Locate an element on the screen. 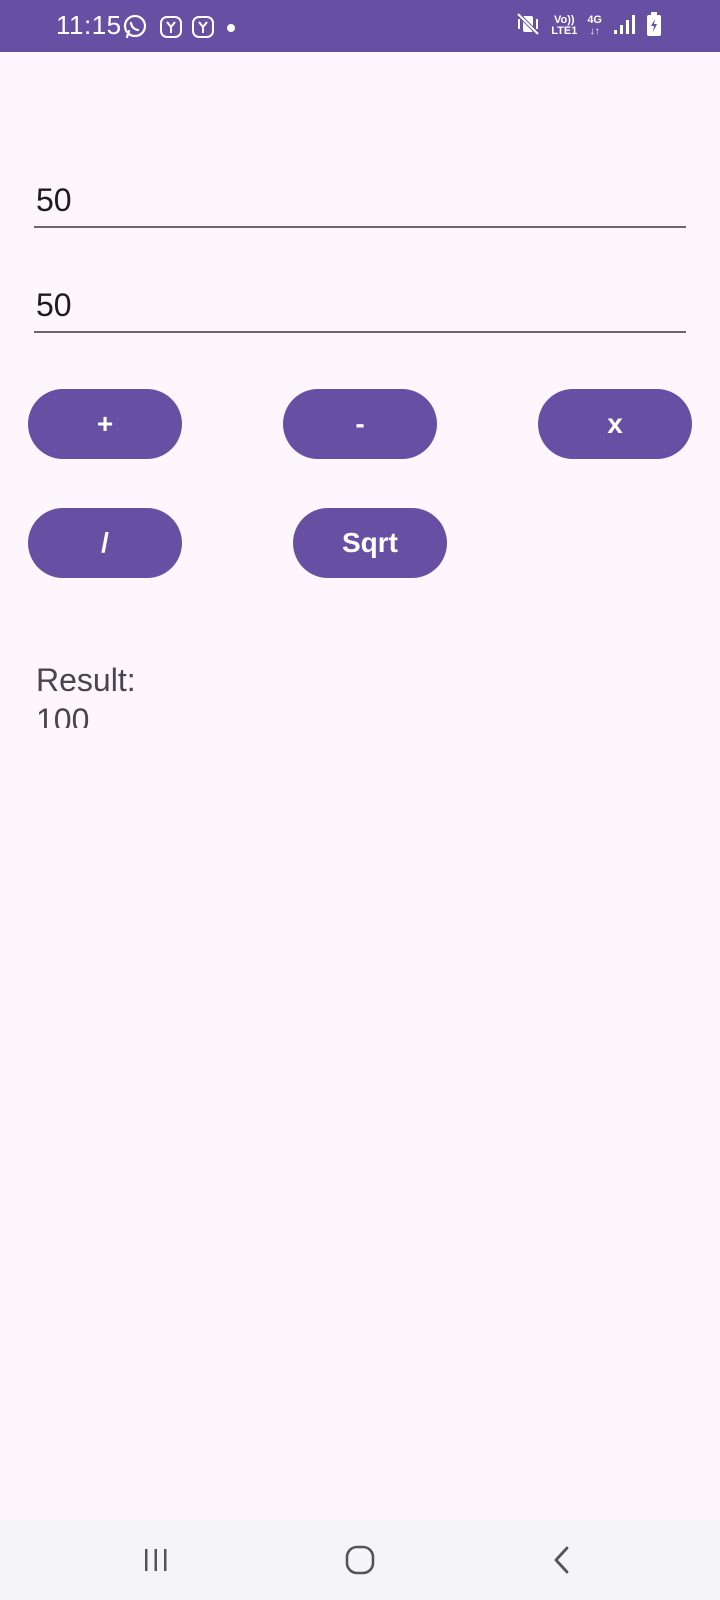 The width and height of the screenshot is (720, 1600). status-time: 11:15 is located at coordinates (89, 25).